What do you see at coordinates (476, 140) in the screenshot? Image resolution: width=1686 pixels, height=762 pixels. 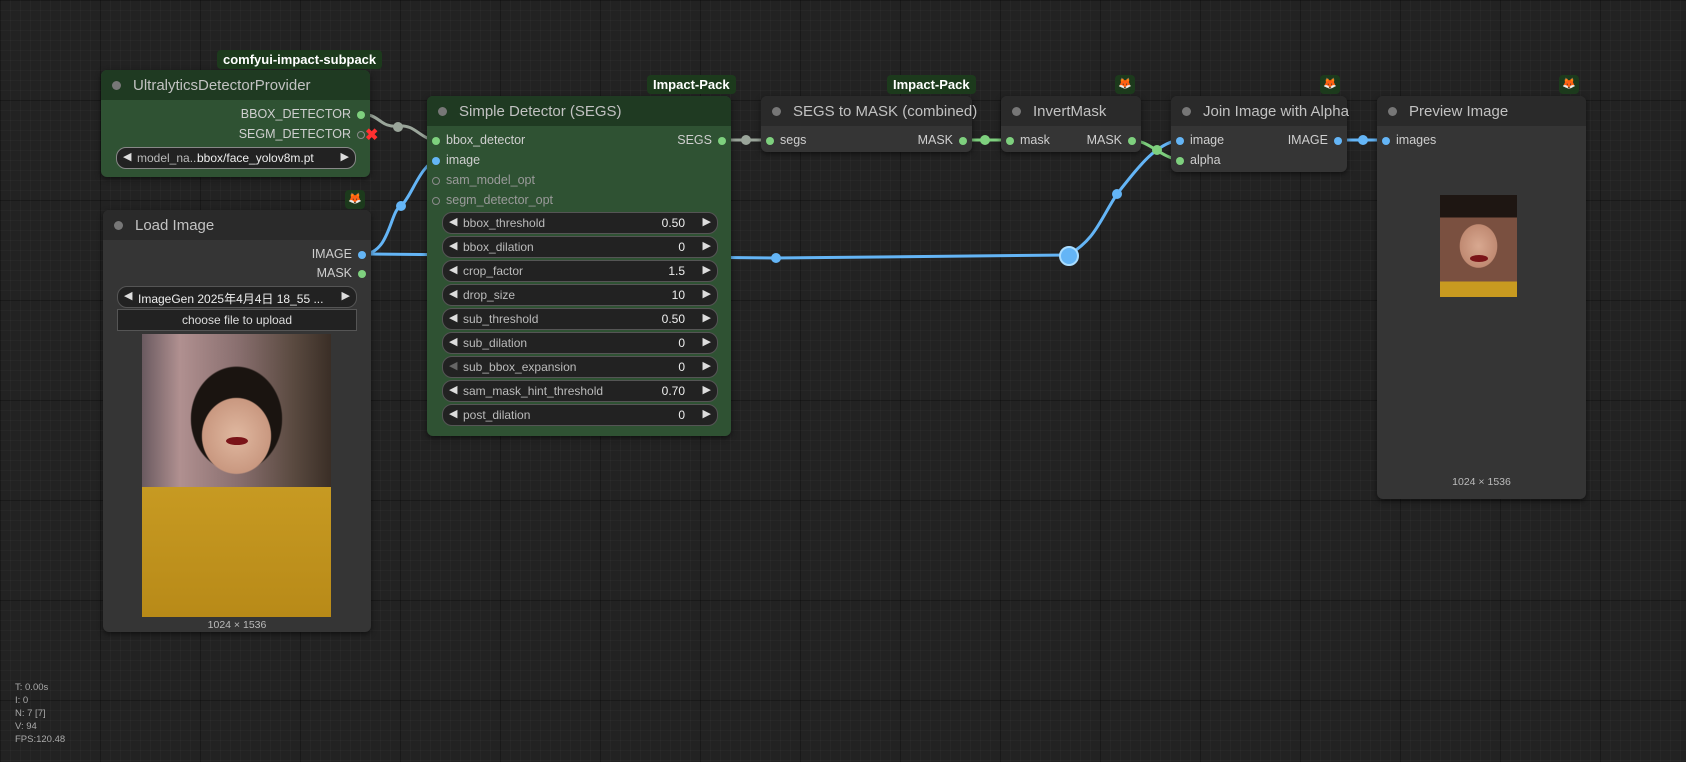 I see `input-bbox-detector: bbox_detector` at bounding box center [476, 140].